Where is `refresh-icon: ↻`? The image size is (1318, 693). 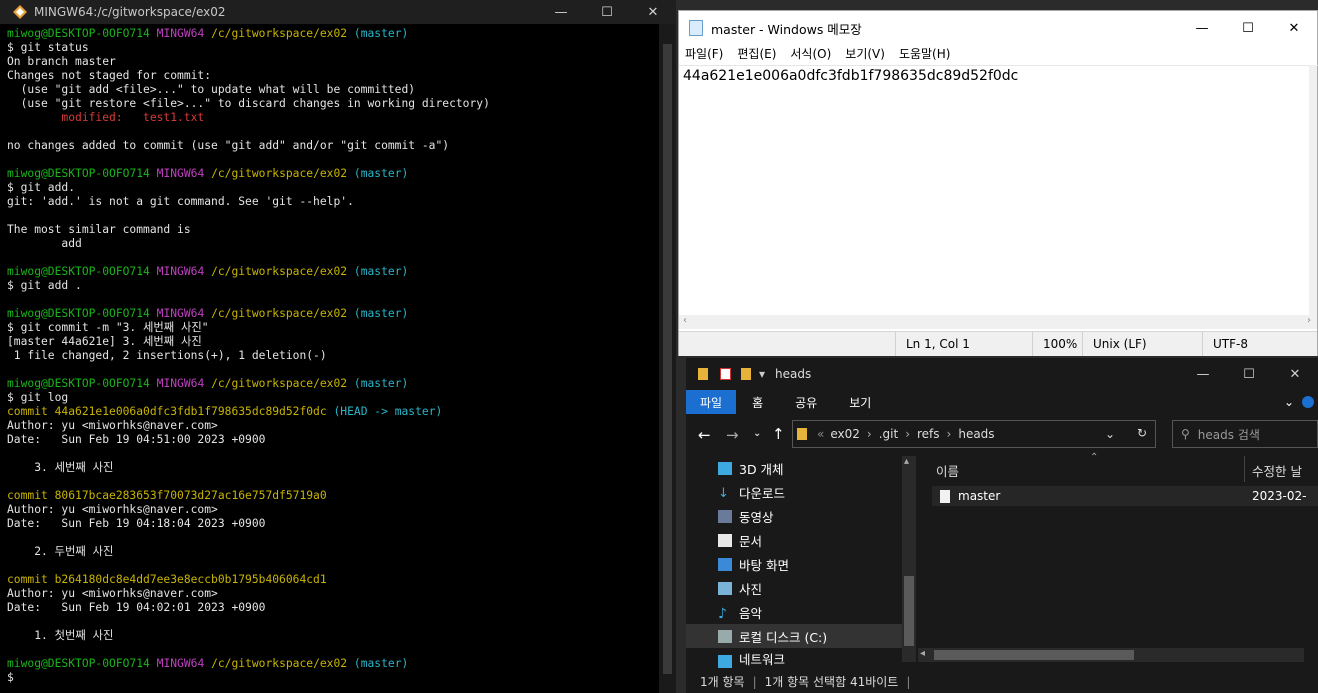
refresh-icon: ↻ is located at coordinates (1142, 433).